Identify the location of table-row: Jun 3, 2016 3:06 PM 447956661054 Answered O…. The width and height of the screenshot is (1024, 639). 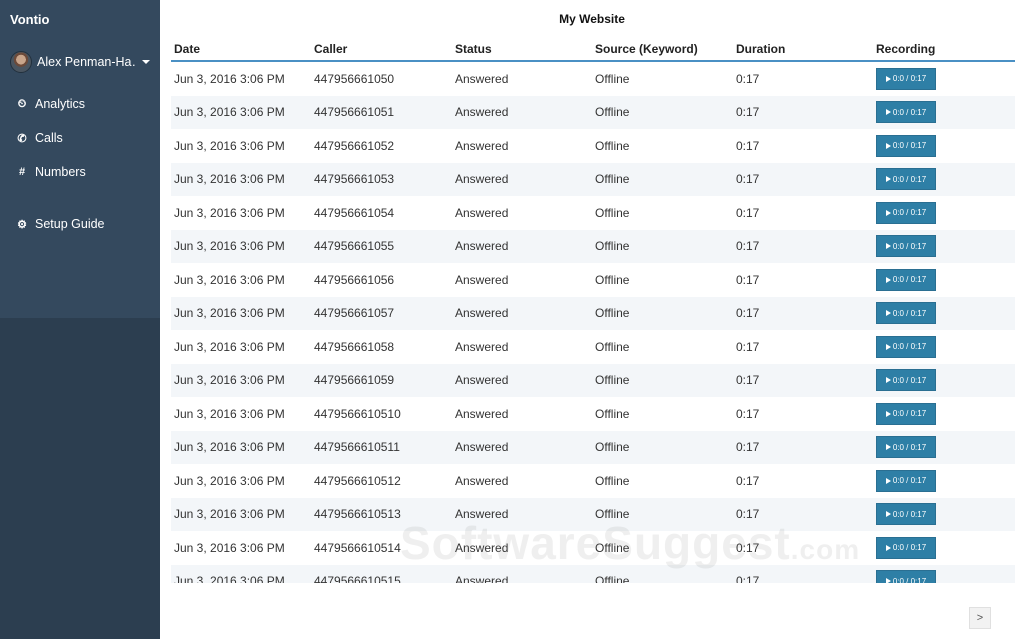
(593, 213).